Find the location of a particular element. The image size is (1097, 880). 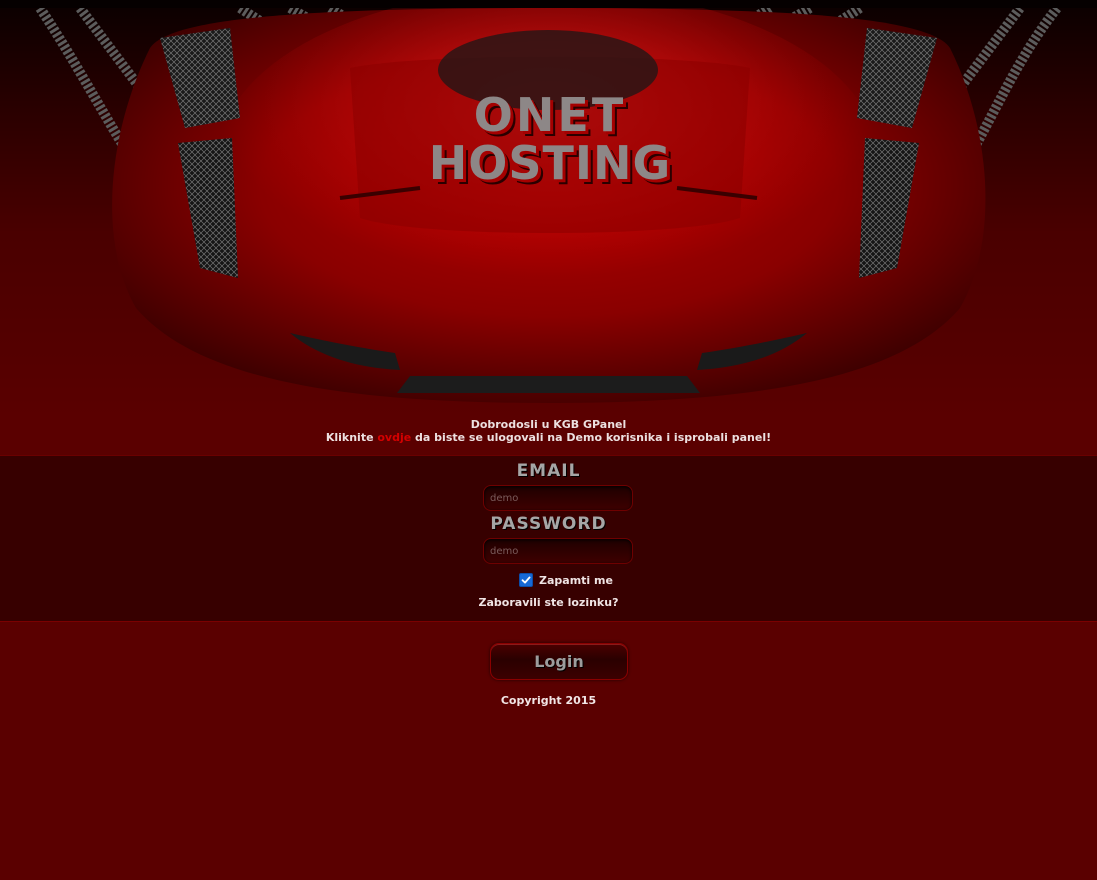

password-field is located at coordinates (558, 551).